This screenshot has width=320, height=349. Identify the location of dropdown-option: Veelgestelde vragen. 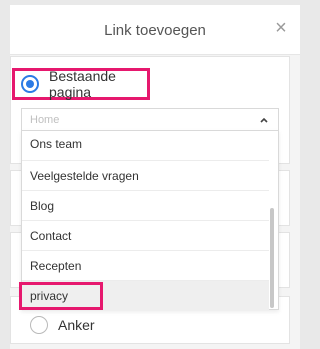
(145, 176).